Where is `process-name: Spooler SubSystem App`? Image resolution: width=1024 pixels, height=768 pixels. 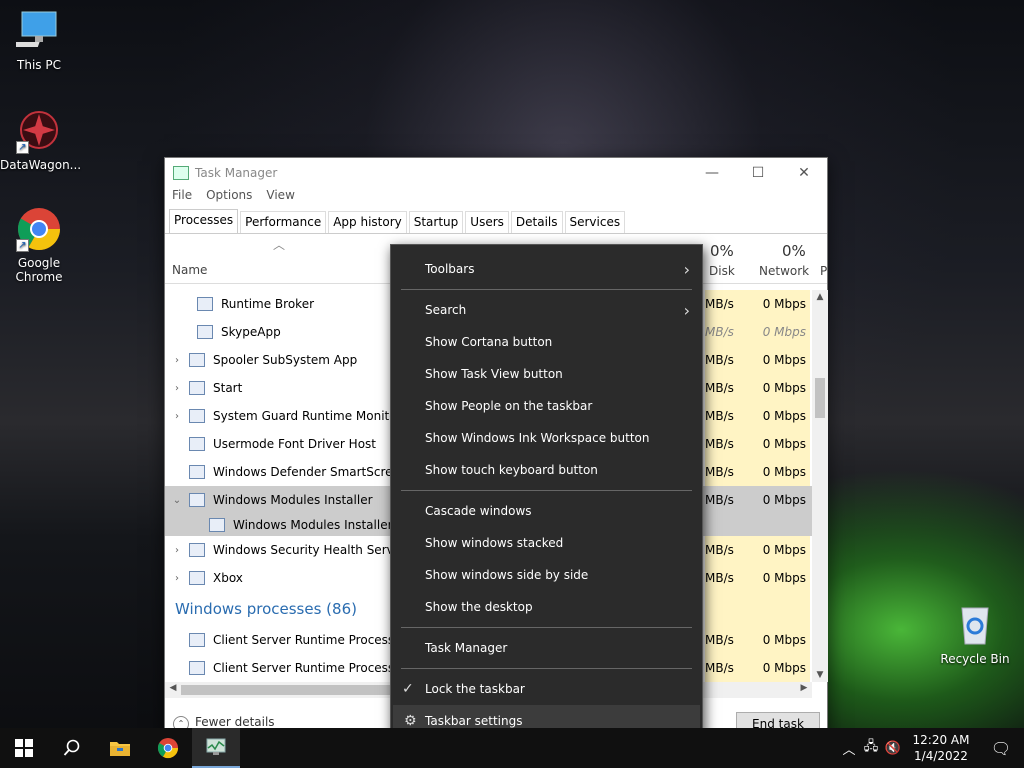 process-name: Spooler SubSystem App is located at coordinates (285, 360).